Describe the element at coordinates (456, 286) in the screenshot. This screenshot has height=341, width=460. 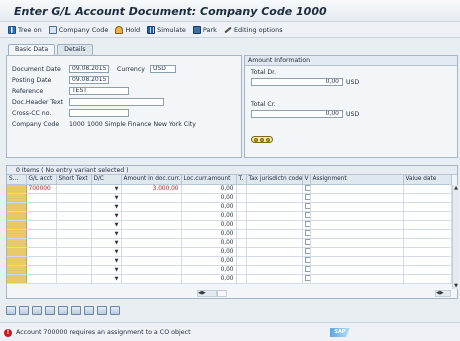
I see `scroll-down-icon: ▼` at that location.